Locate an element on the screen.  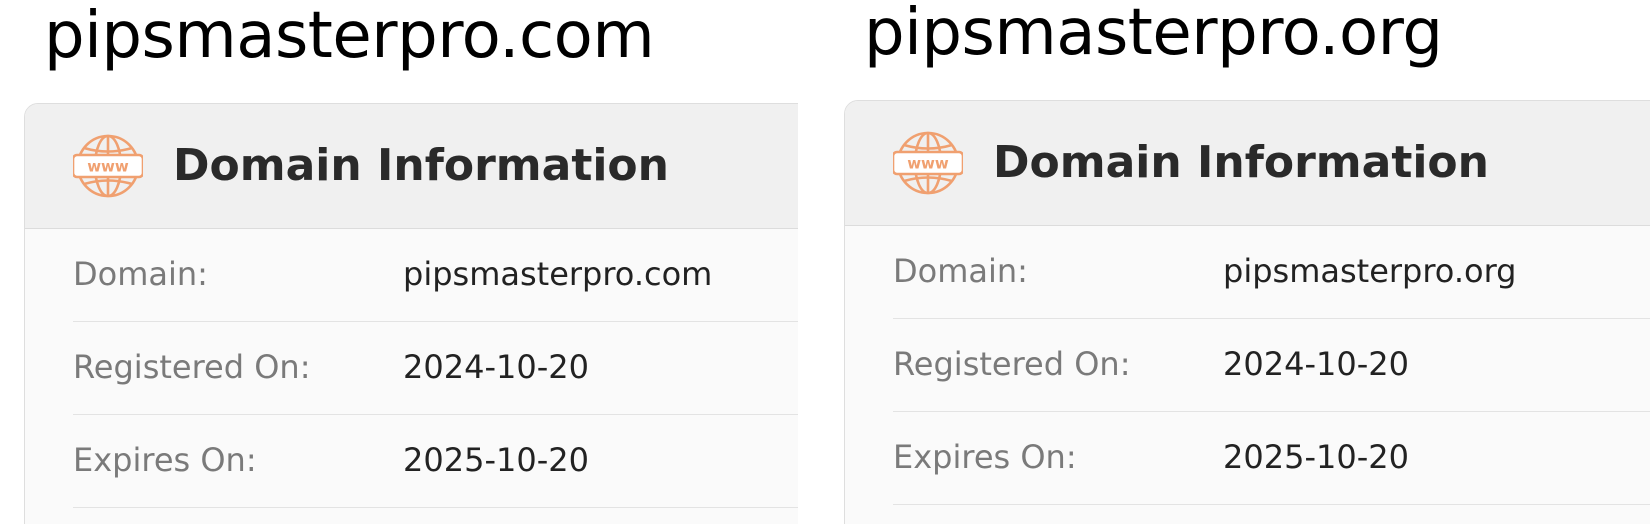
row-domain: Domain: pipsmasterpro.com is located at coordinates (435, 275).